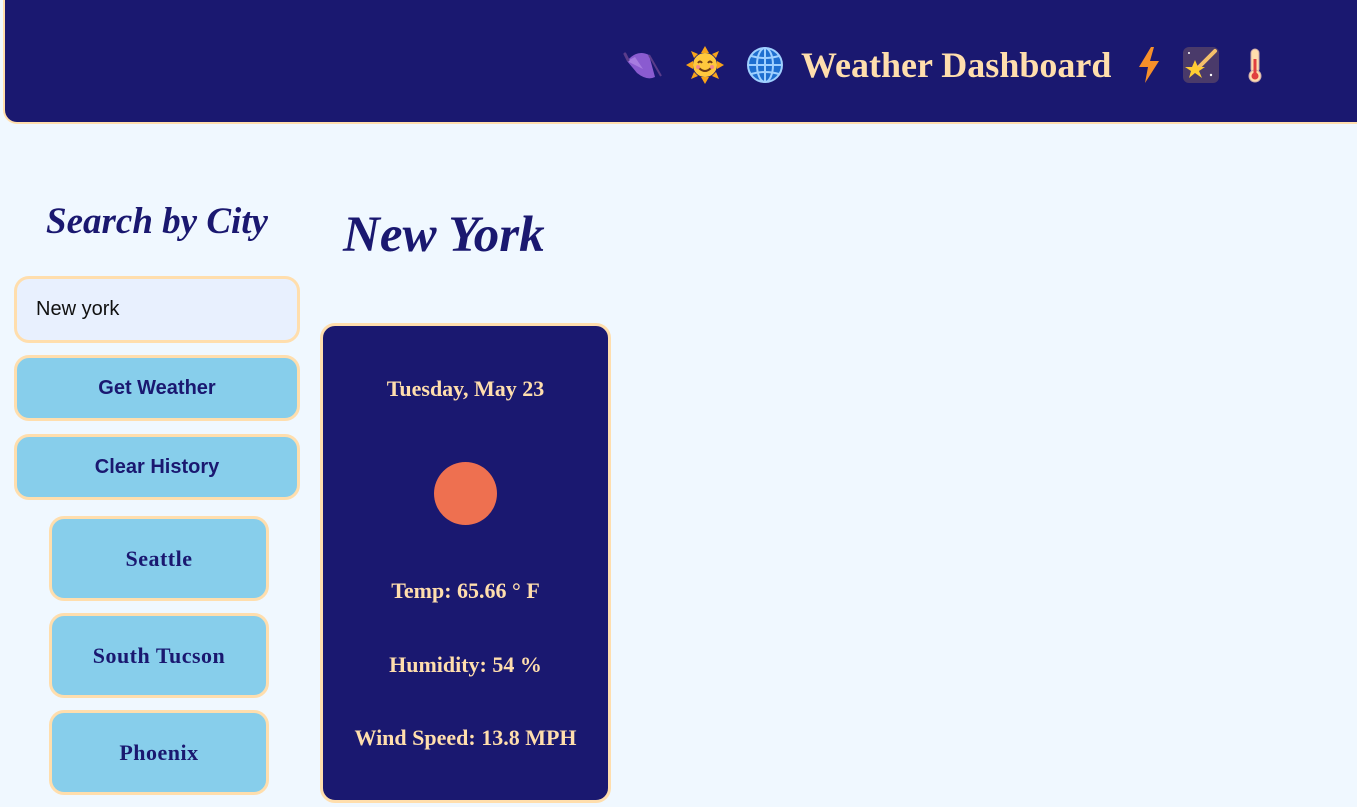  I want to click on header-title-row: Weather Dashboard, so click(949, 65).